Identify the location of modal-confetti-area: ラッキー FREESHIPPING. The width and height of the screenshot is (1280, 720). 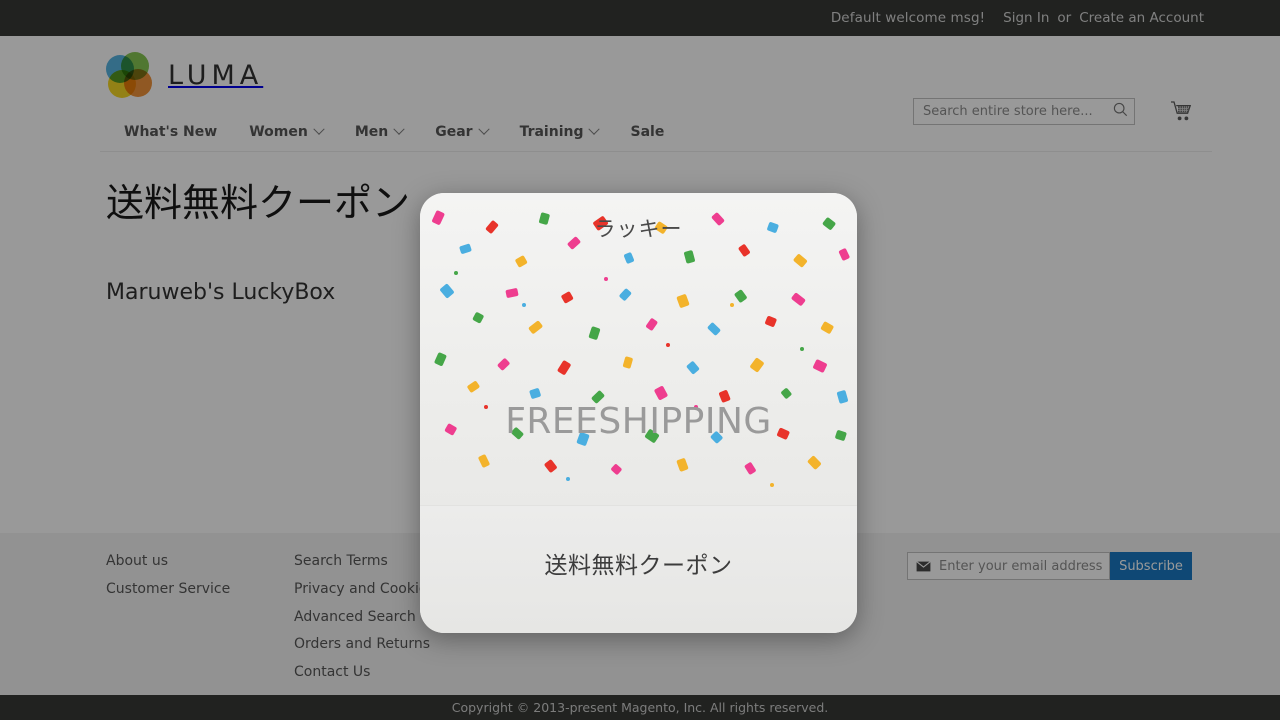
(638, 349).